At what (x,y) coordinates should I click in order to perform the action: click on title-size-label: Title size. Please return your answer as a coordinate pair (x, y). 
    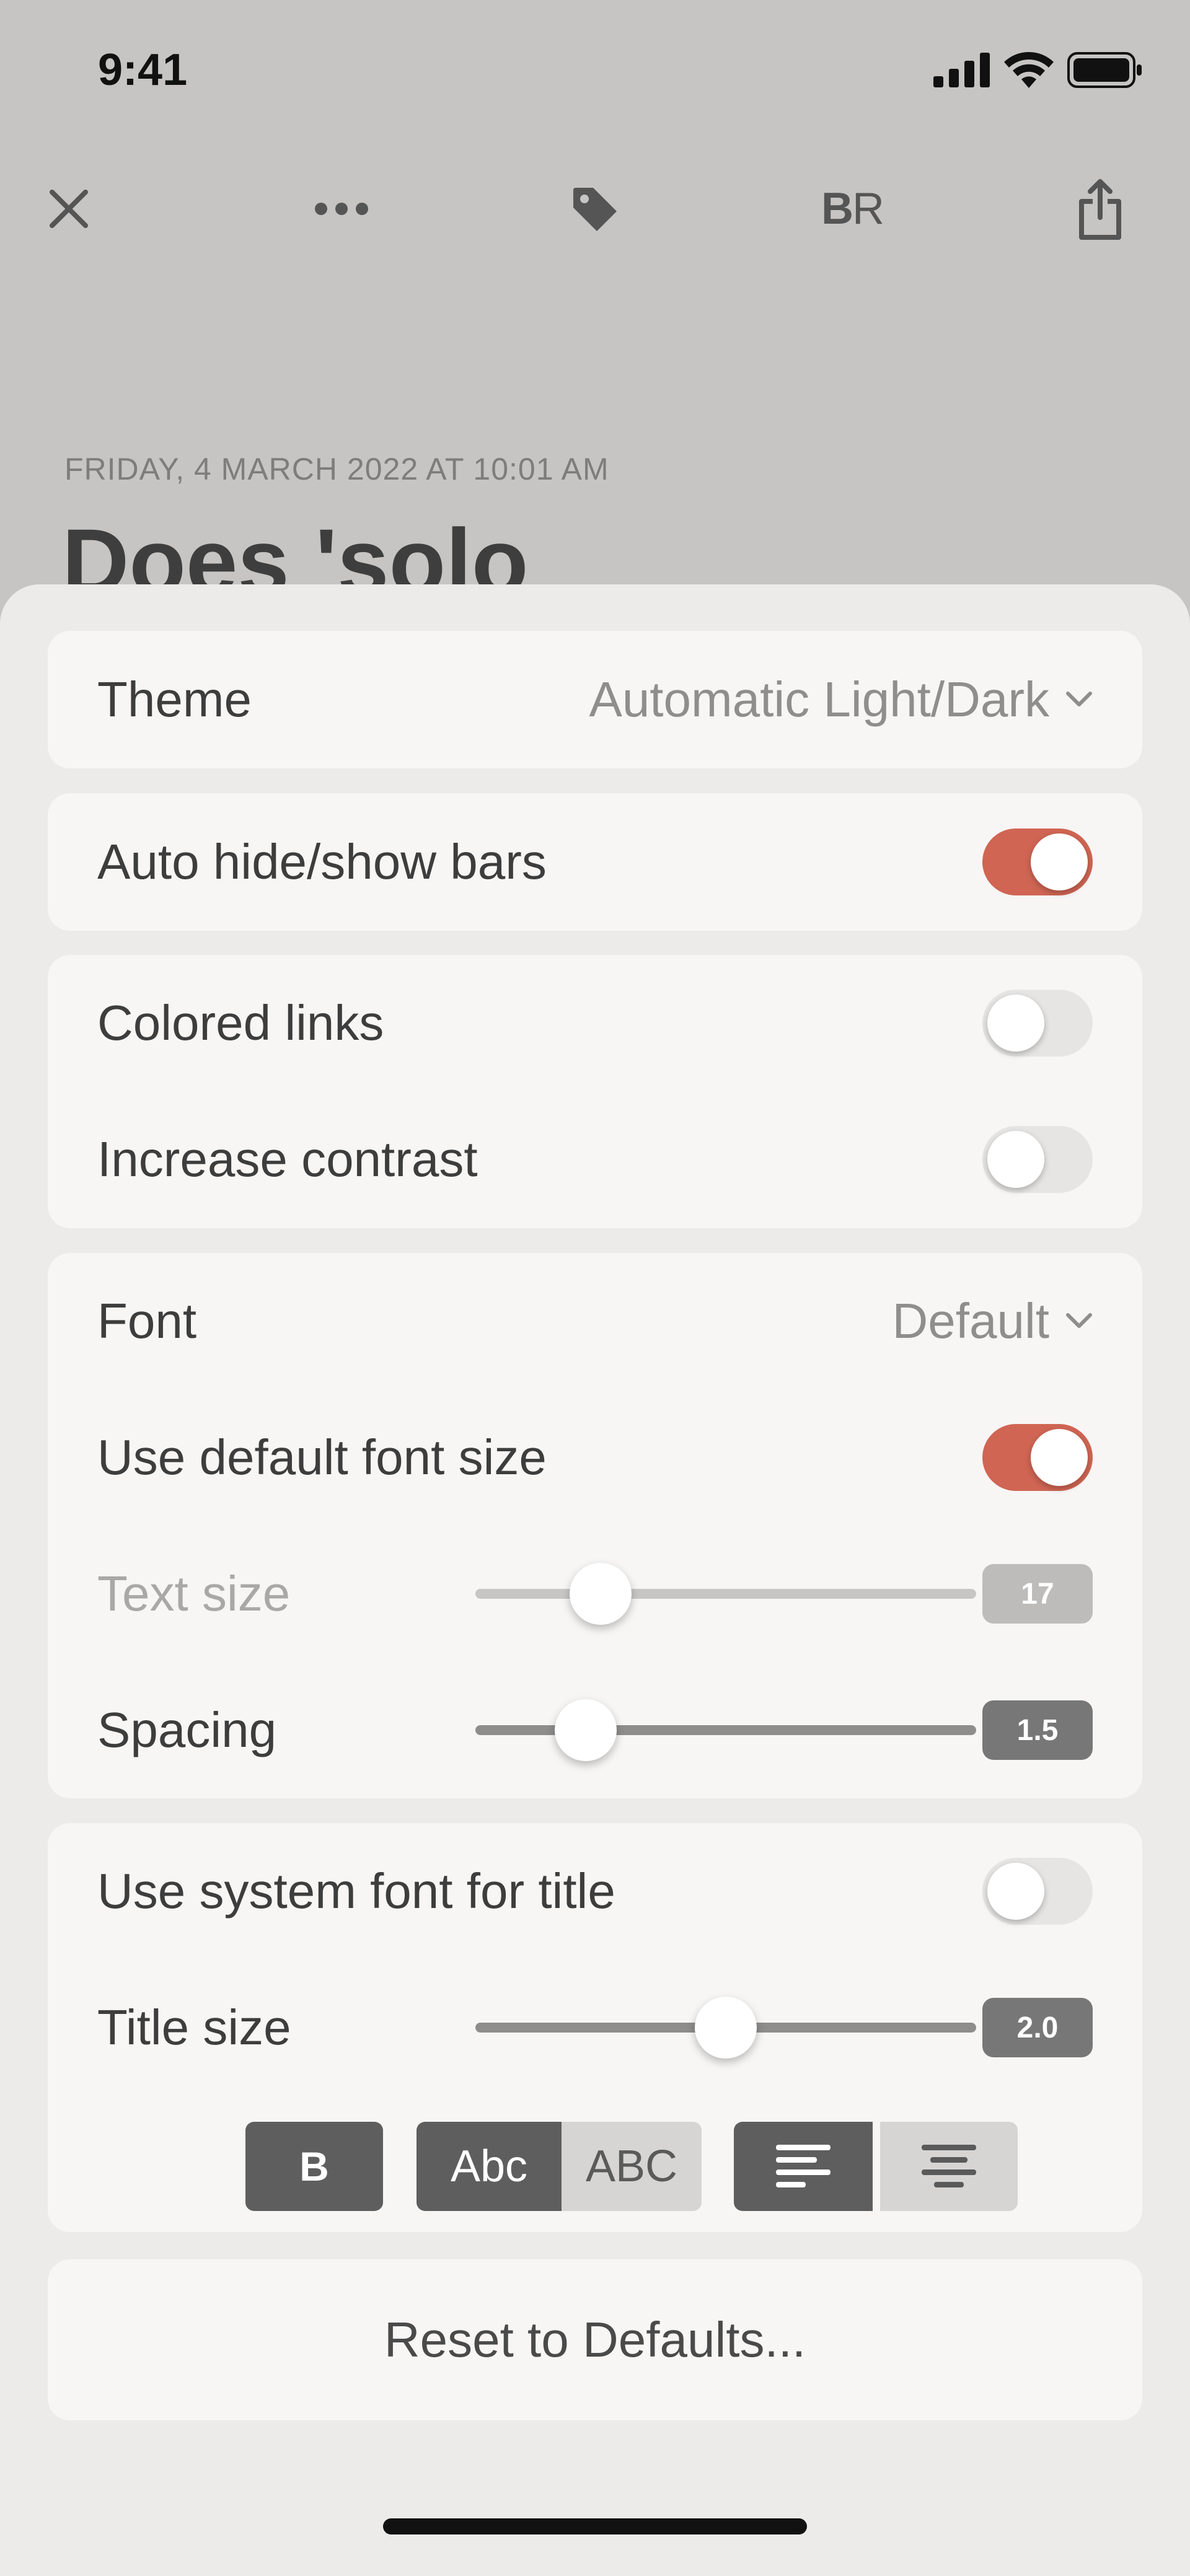
    Looking at the image, I should click on (194, 2028).